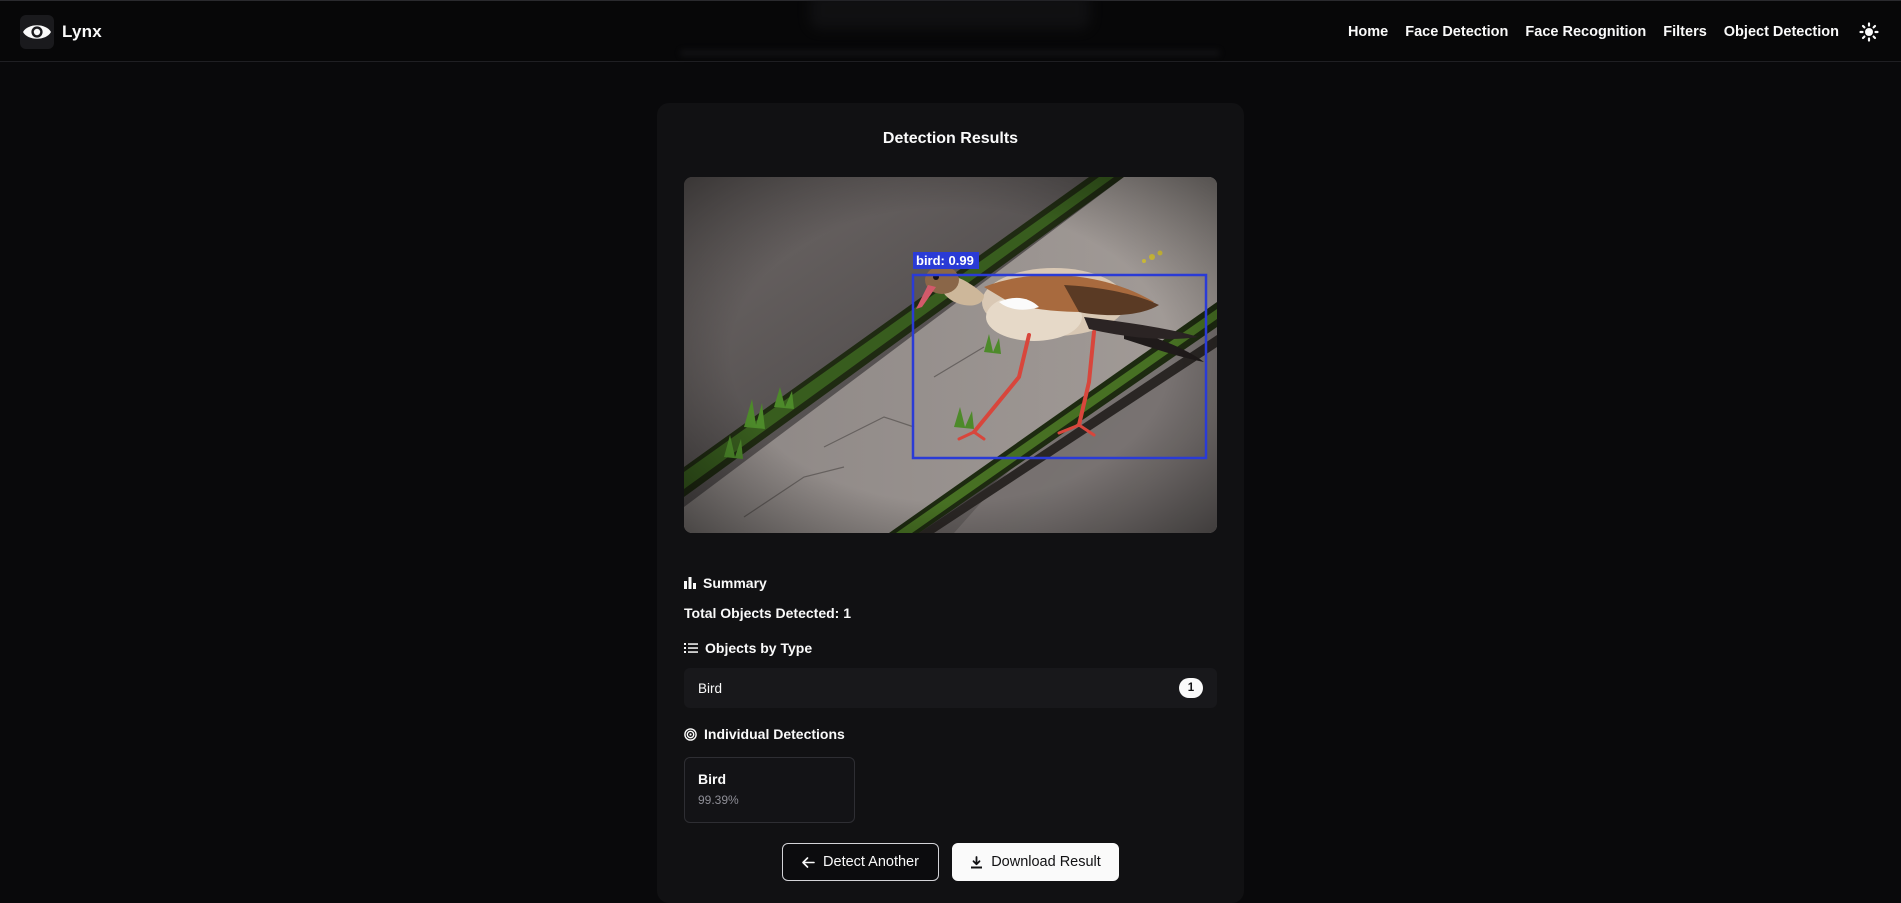  I want to click on background-page-heading, so click(950, 14).